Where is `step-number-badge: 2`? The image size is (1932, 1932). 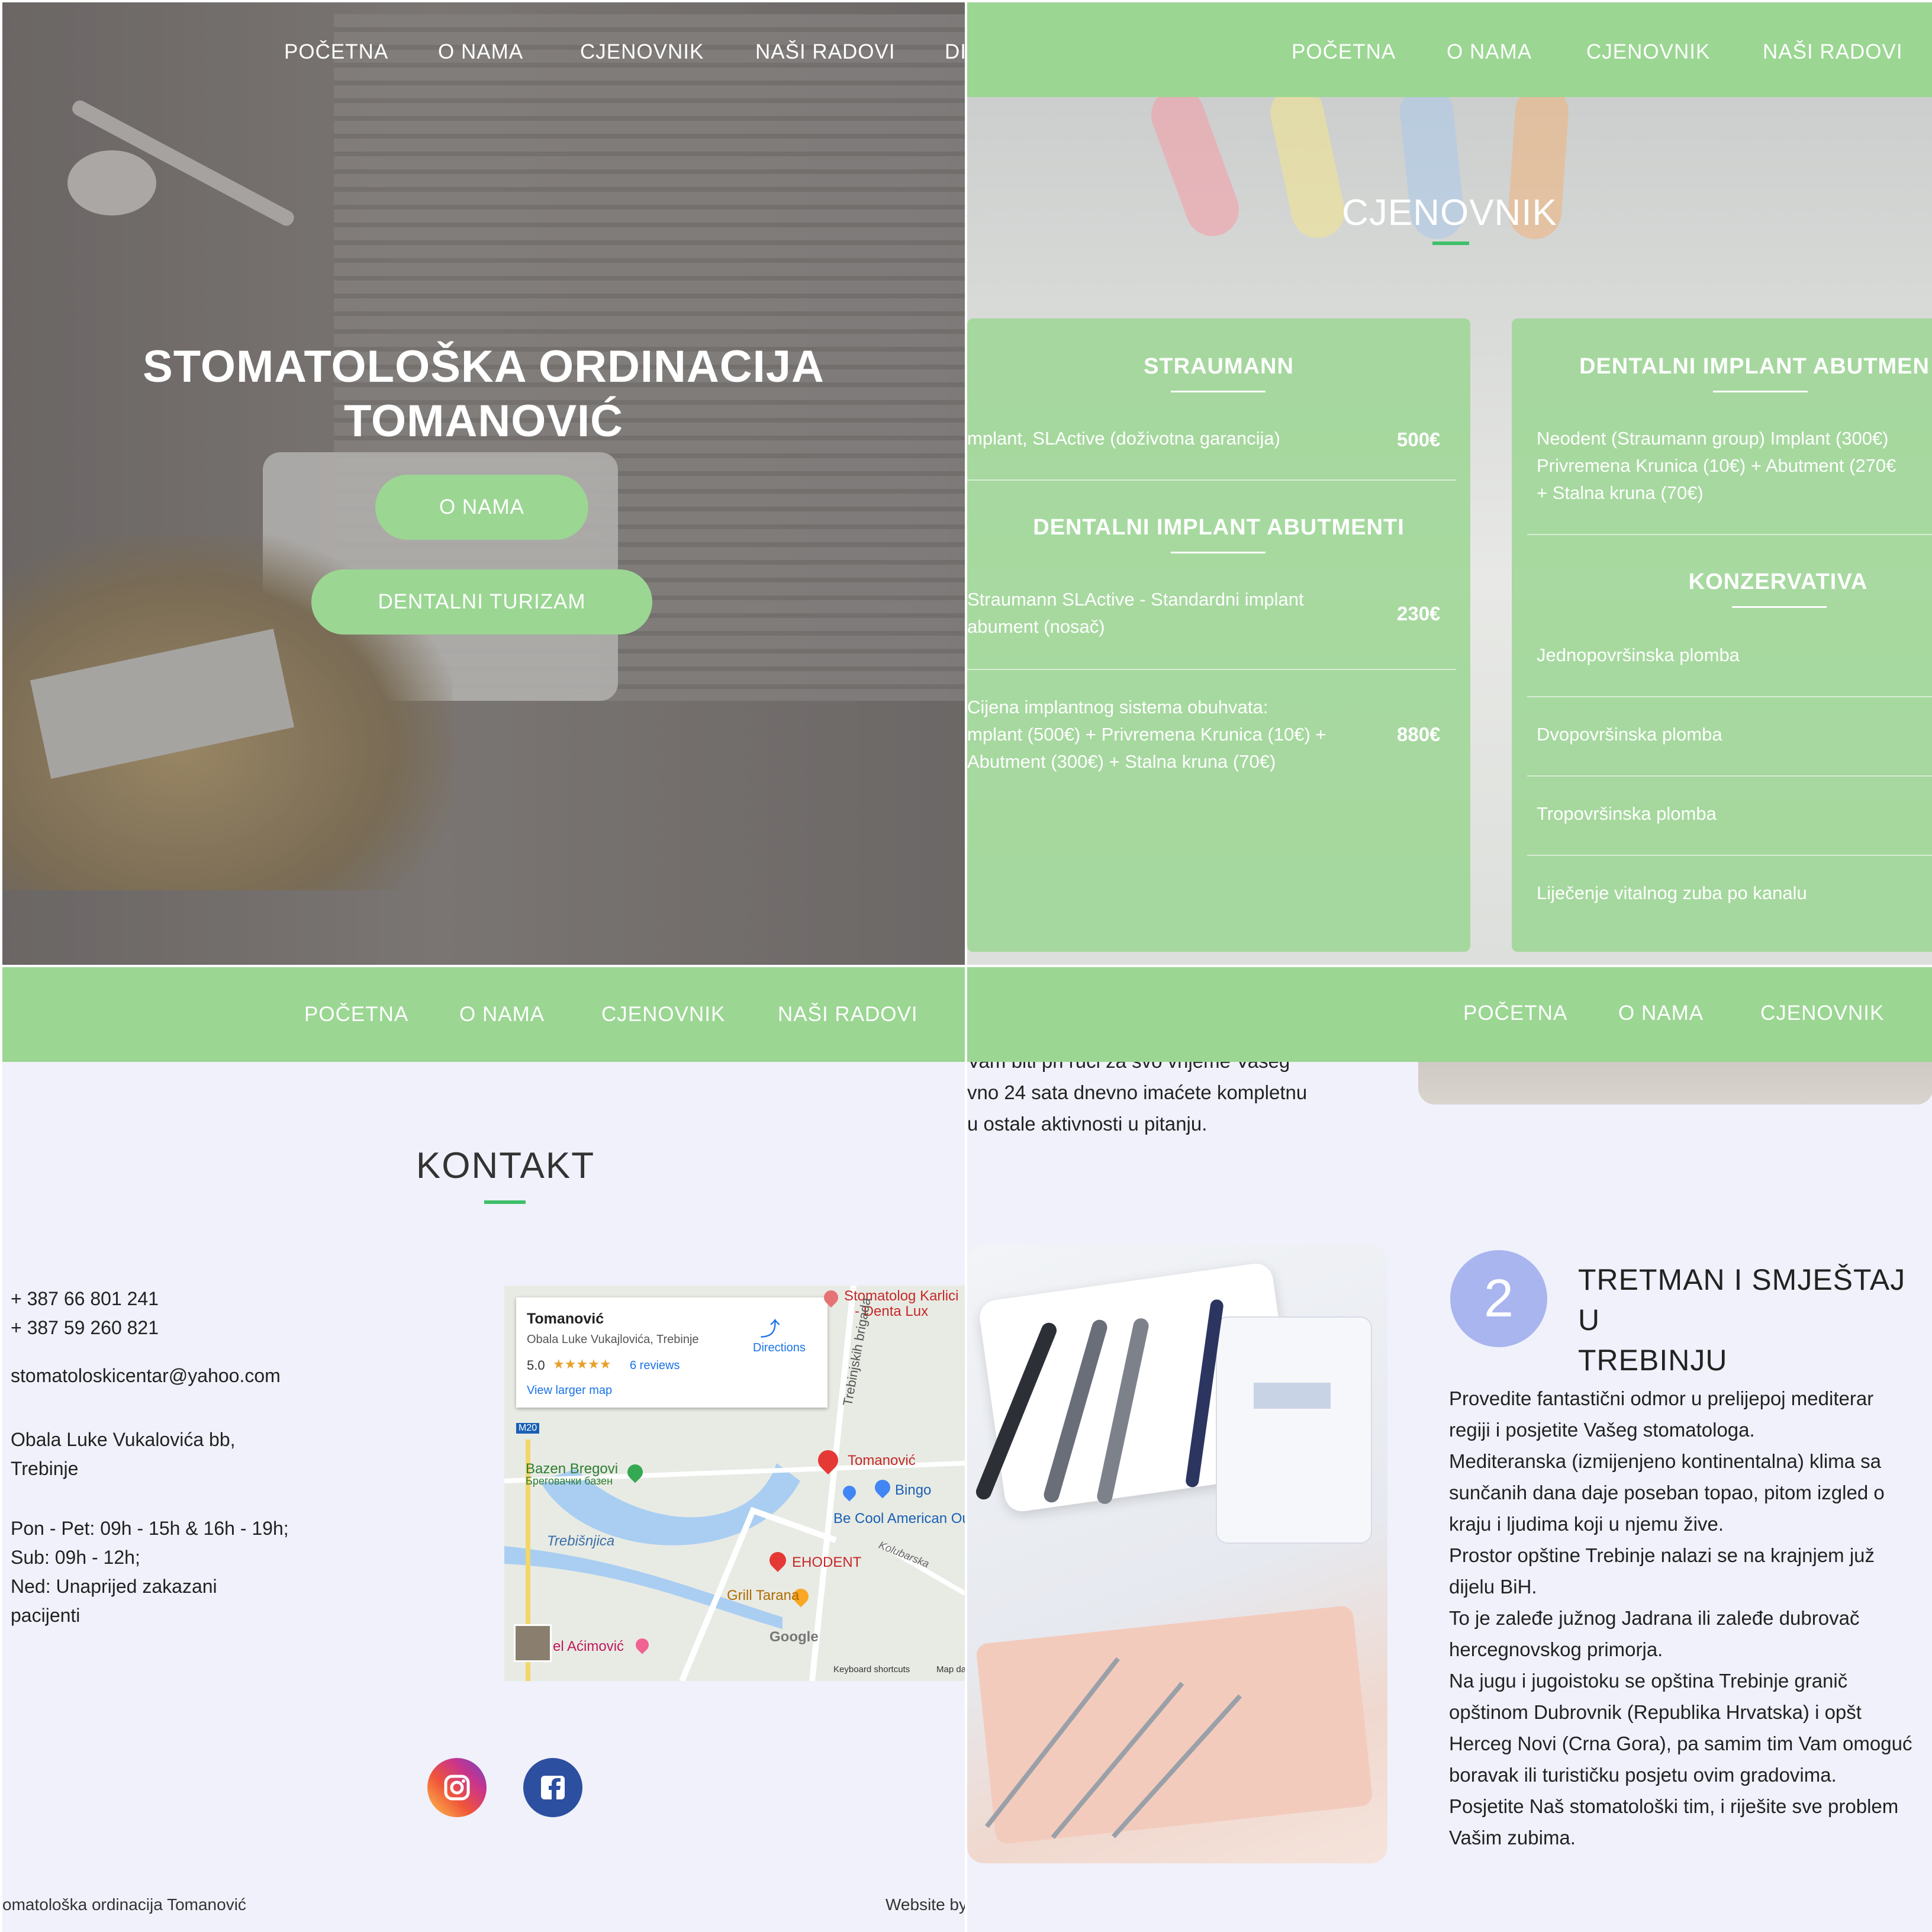
step-number-badge: 2 is located at coordinates (1499, 1298).